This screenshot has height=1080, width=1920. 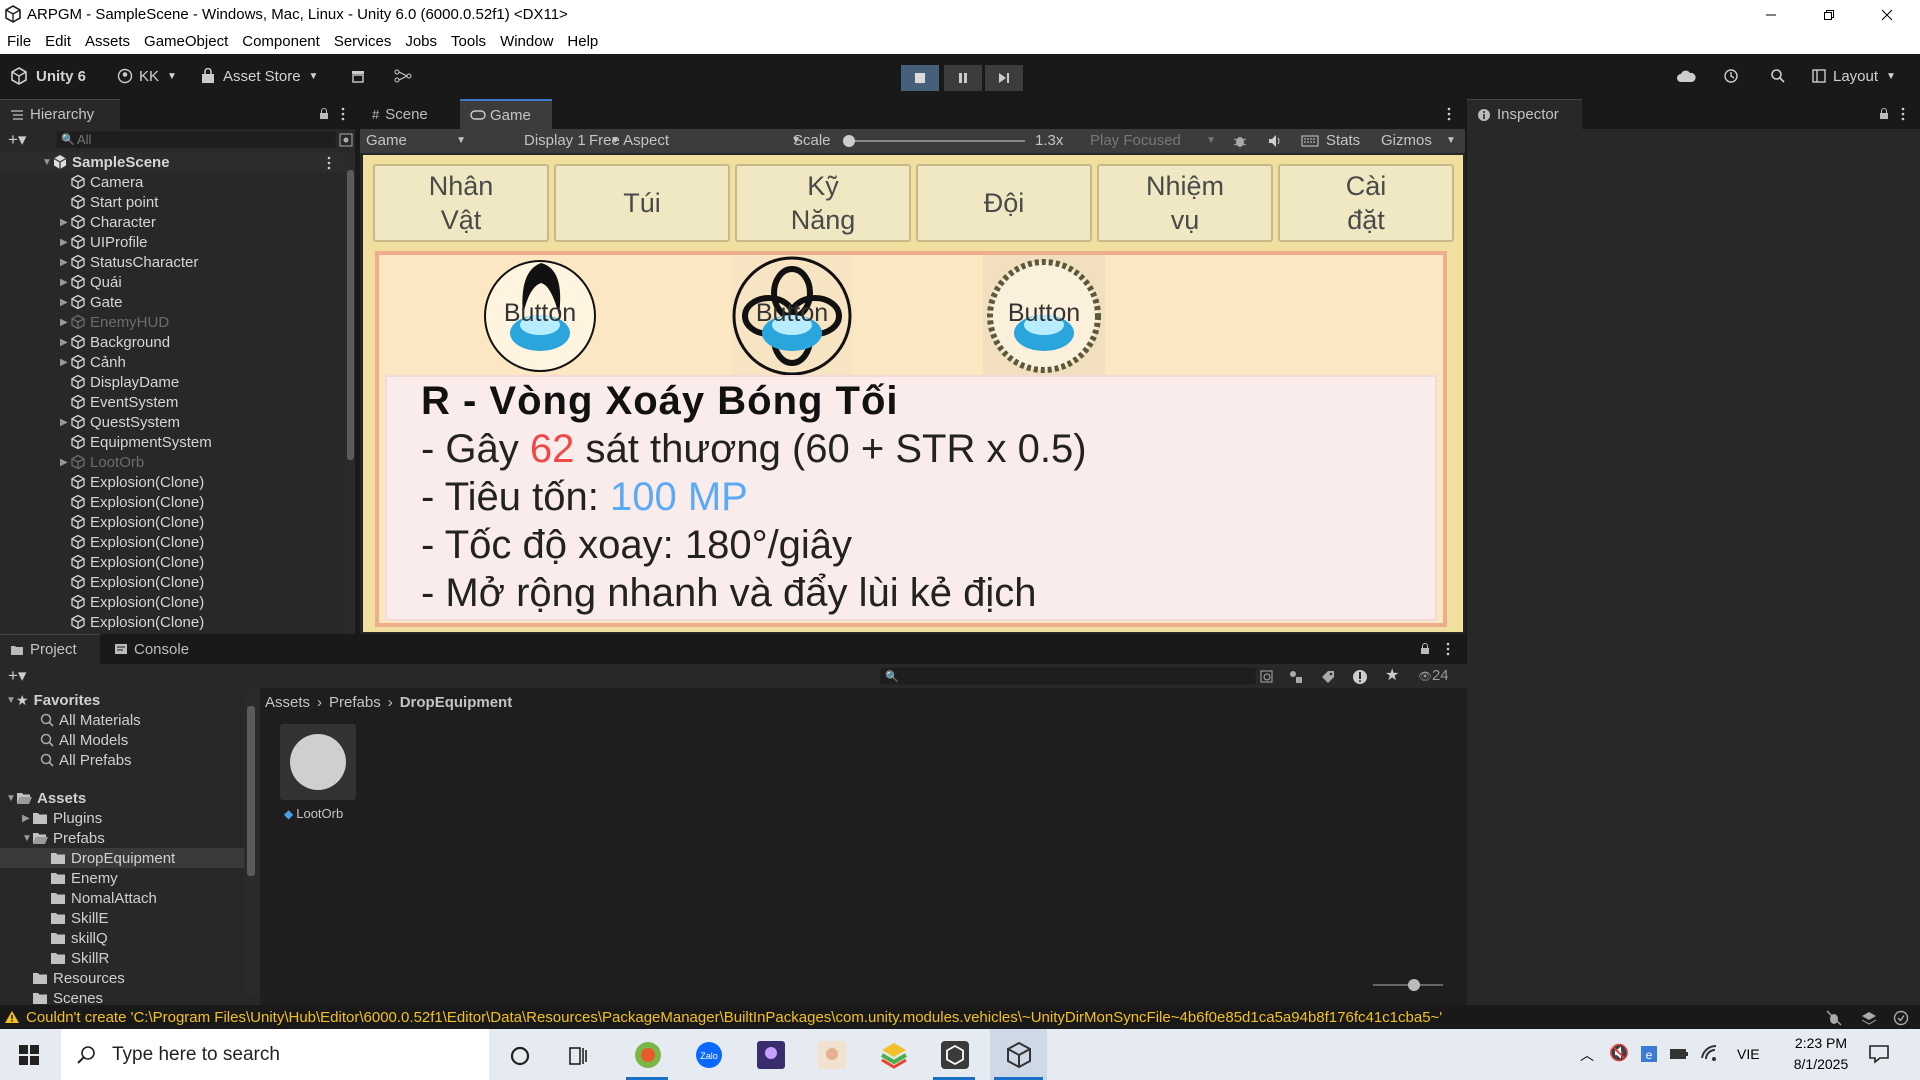 What do you see at coordinates (416, 140) in the screenshot?
I see `game-mode-dropdown: Game ▼` at bounding box center [416, 140].